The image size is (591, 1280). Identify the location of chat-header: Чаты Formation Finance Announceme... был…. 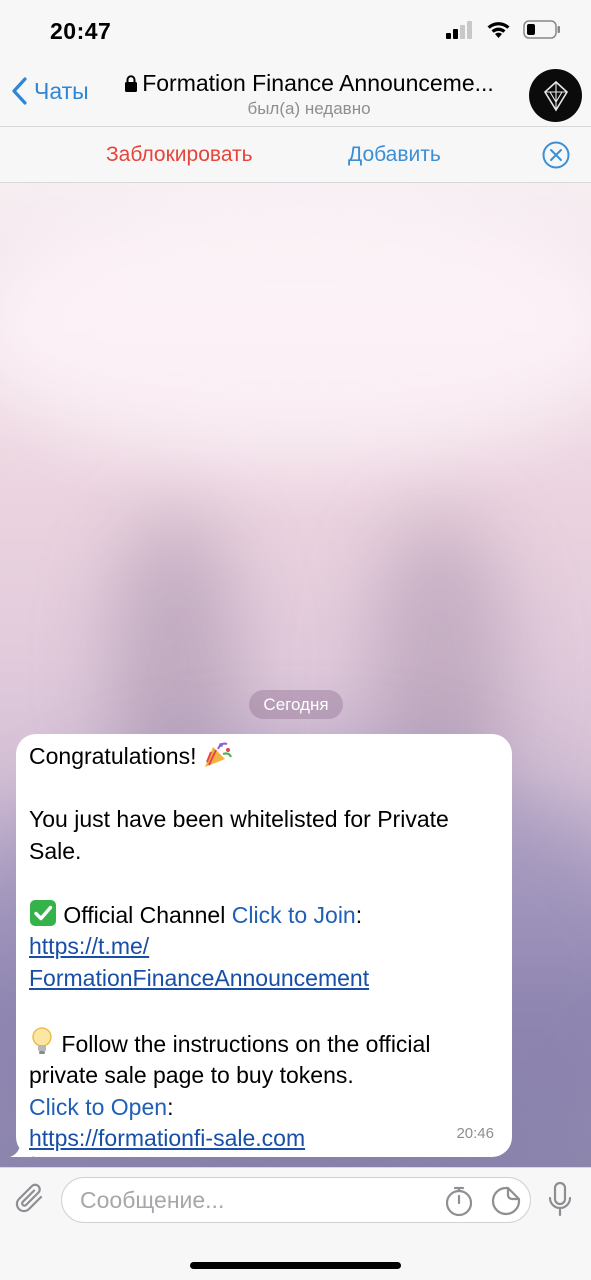
(295, 94).